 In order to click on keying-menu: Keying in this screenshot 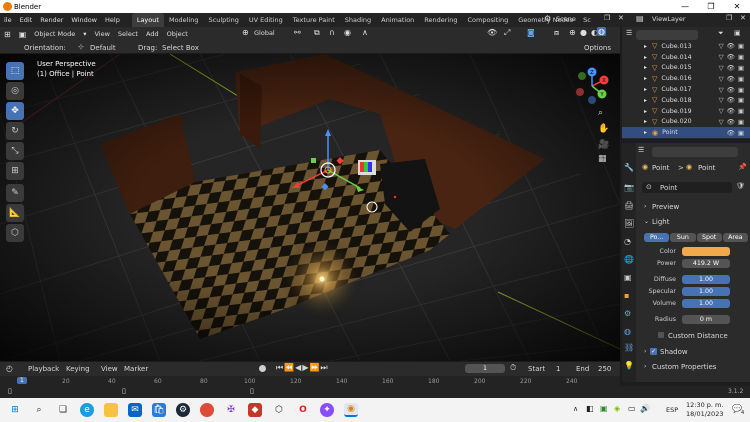, I will do `click(78, 369)`.